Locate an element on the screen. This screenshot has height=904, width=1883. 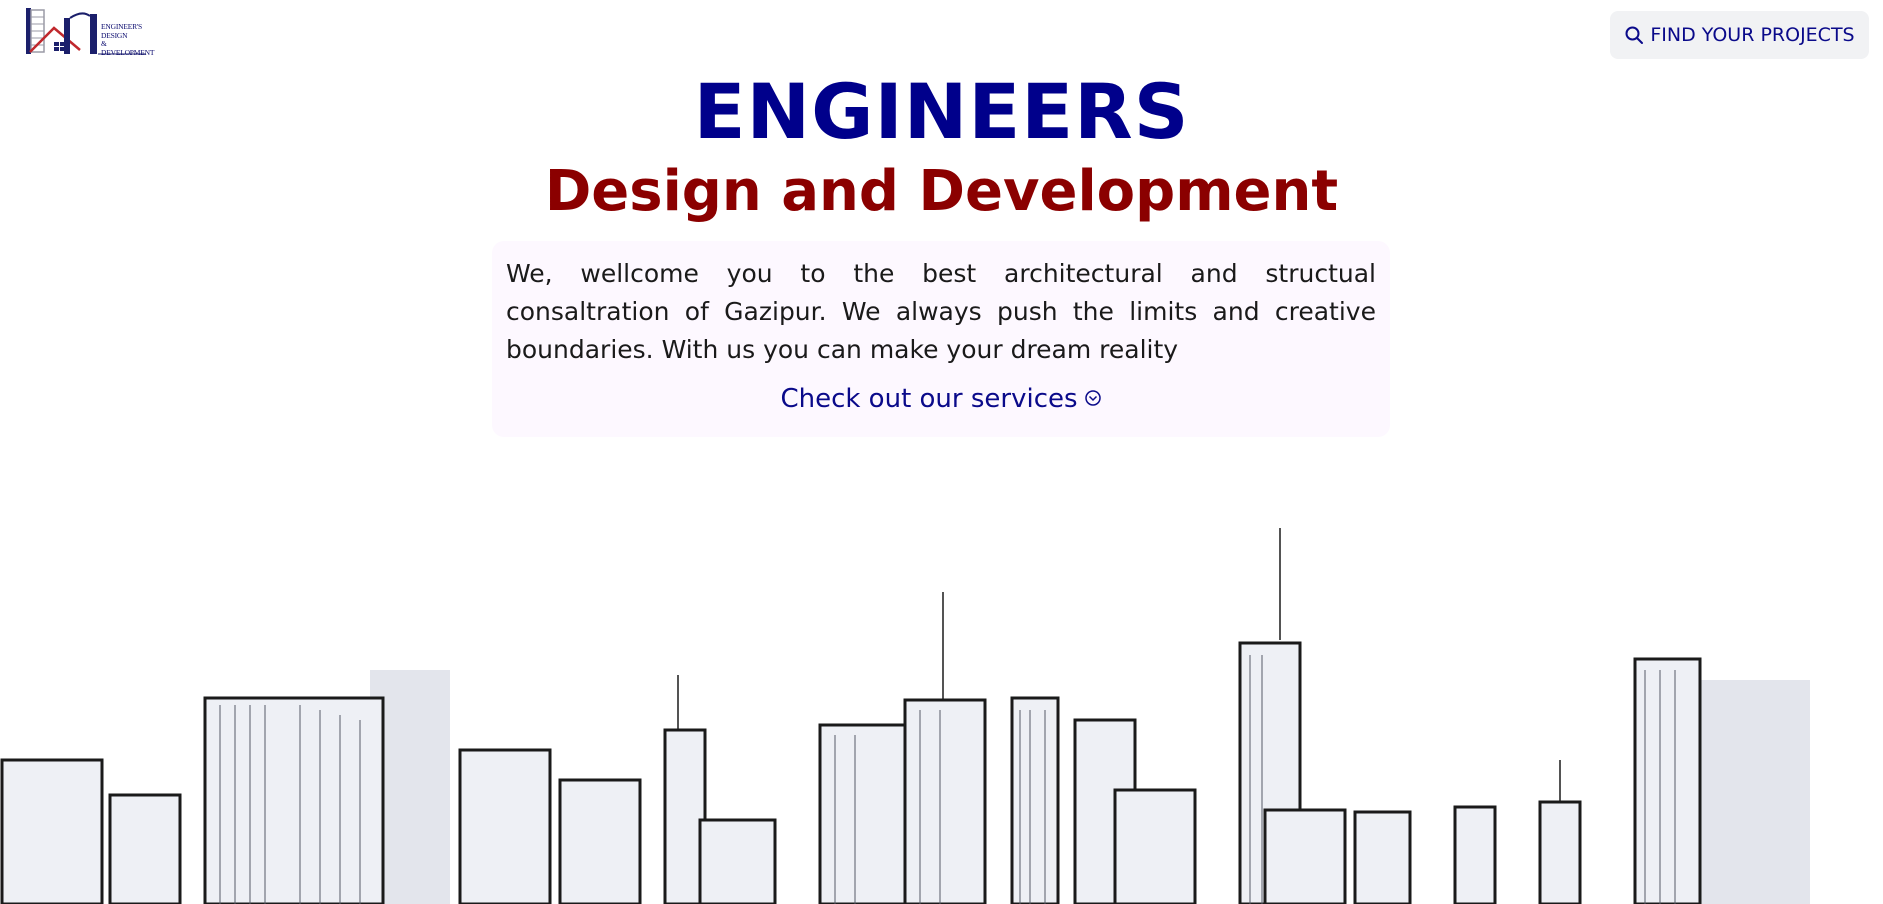
find-projects-button: FIND YOUR PROJECTS is located at coordinates (1739, 35).